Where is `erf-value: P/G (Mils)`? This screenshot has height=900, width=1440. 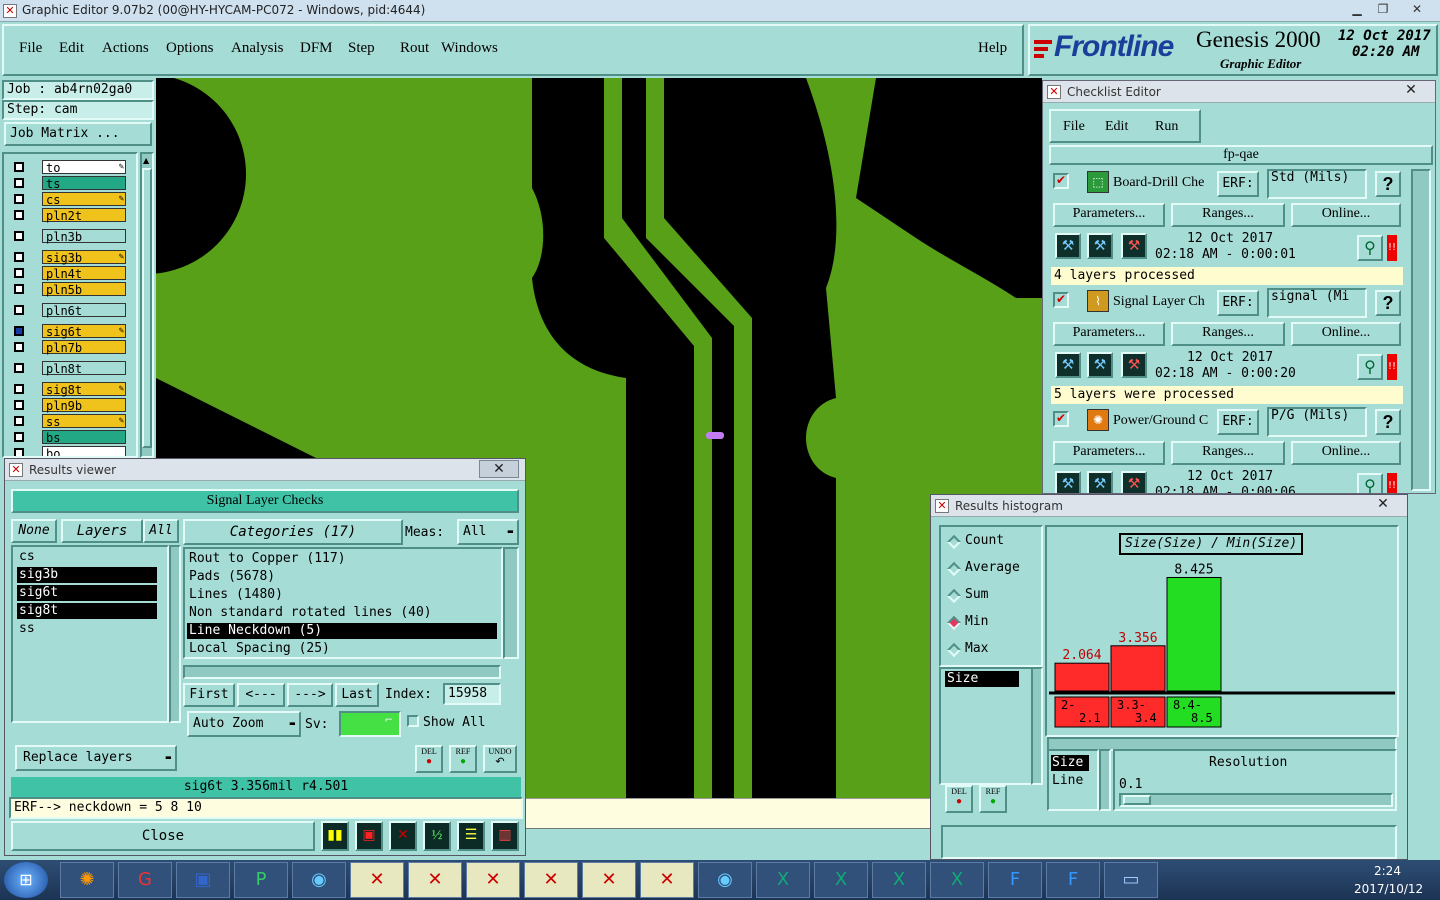 erf-value: P/G (Mils) is located at coordinates (1317, 422).